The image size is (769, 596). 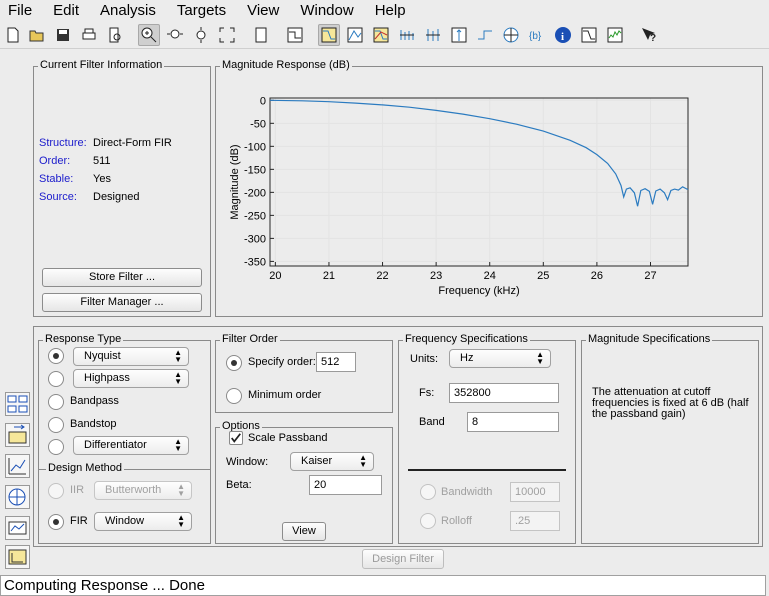 I want to click on structure-label: Structure:, so click(x=63, y=143).